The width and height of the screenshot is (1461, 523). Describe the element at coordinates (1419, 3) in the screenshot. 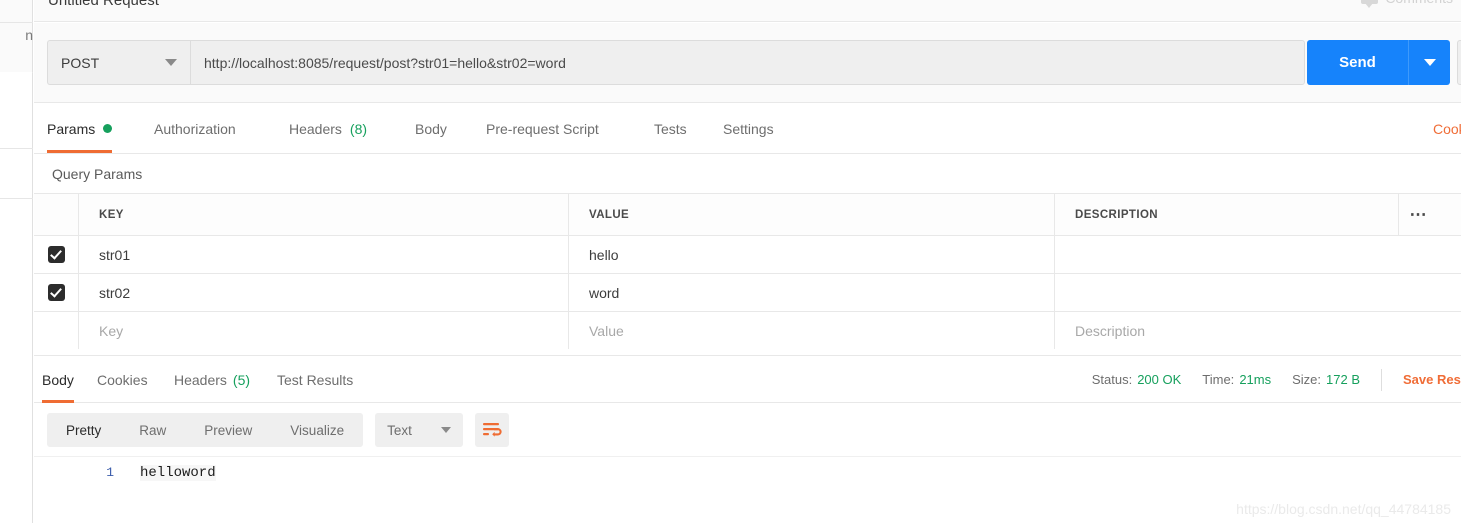

I see `comments-label: Comments` at that location.